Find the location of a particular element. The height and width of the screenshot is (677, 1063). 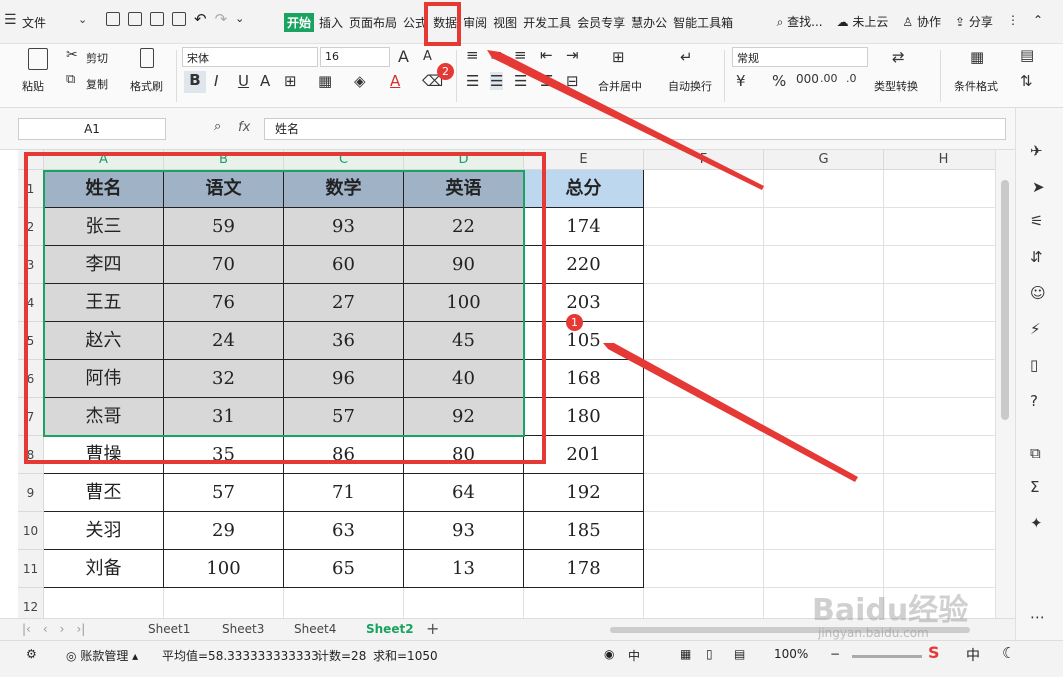

decrease-font-icon: A is located at coordinates (427, 56).